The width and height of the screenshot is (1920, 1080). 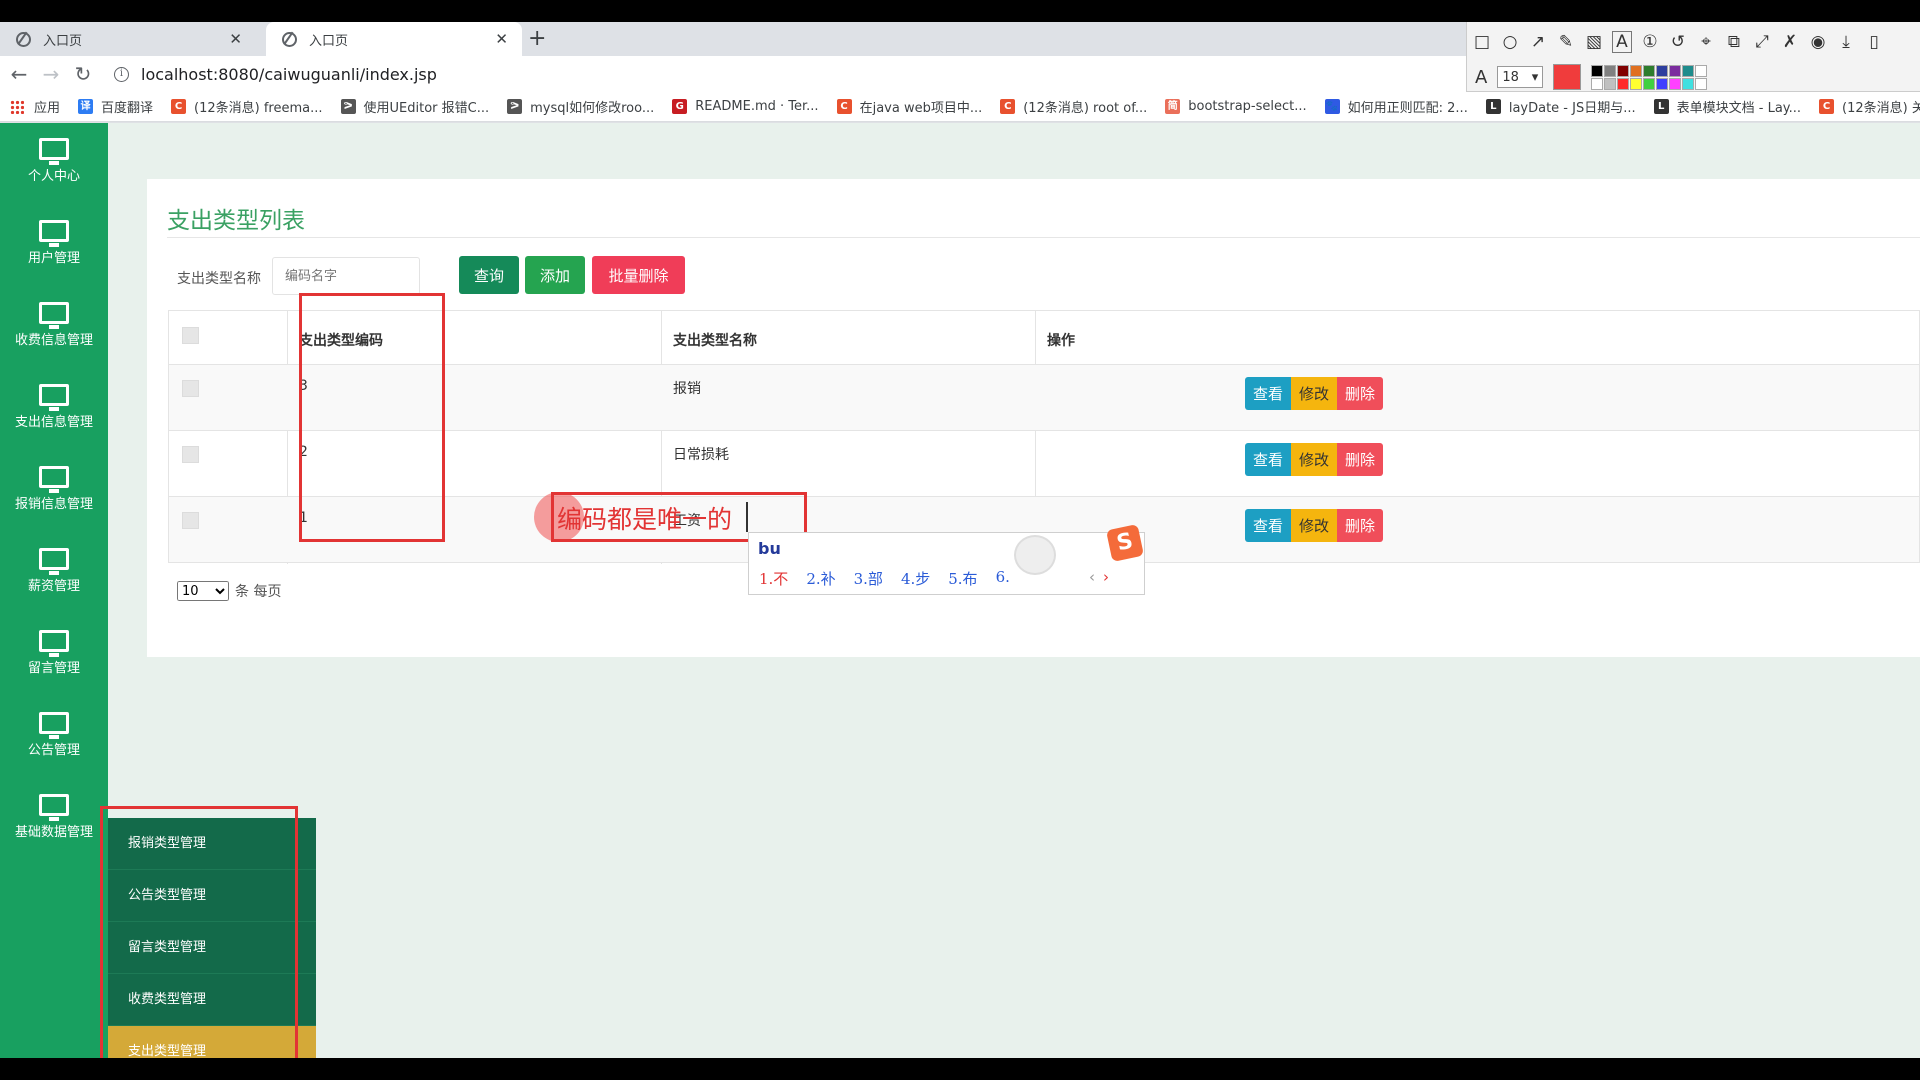 I want to click on sidebar-item: 个人中心, so click(x=54, y=164).